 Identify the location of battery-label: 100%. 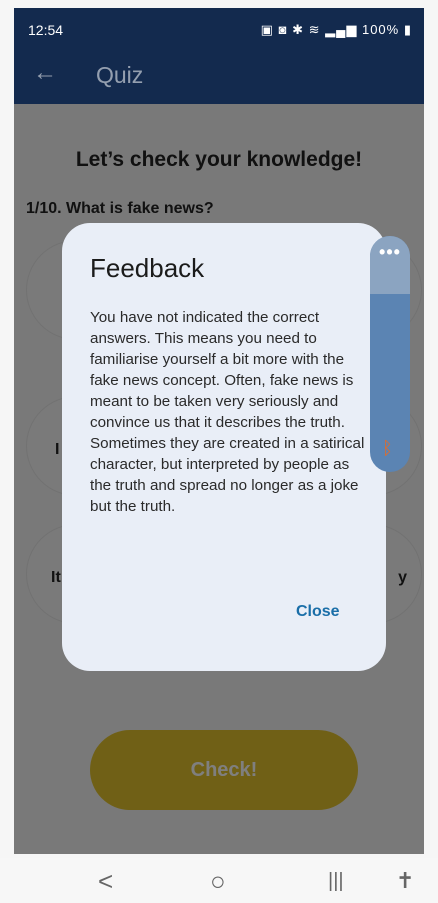
(380, 29).